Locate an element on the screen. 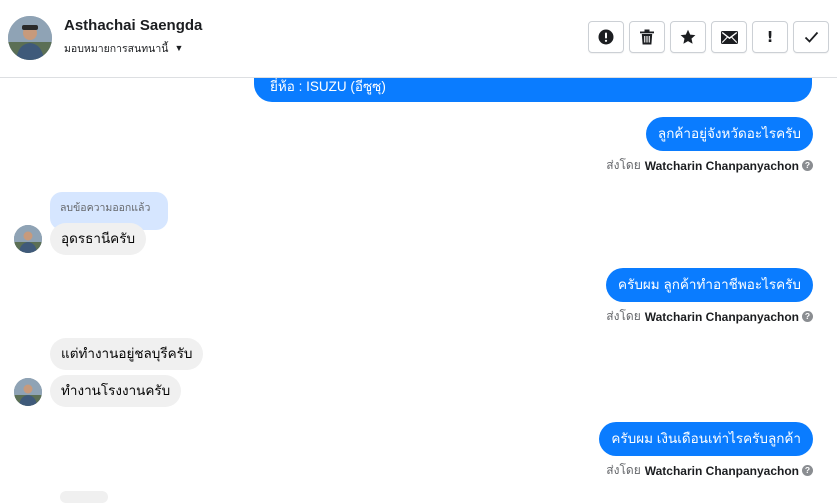 This screenshot has height=503, width=837. assign-label: มอบหมายการสนทนานี้ is located at coordinates (116, 49).